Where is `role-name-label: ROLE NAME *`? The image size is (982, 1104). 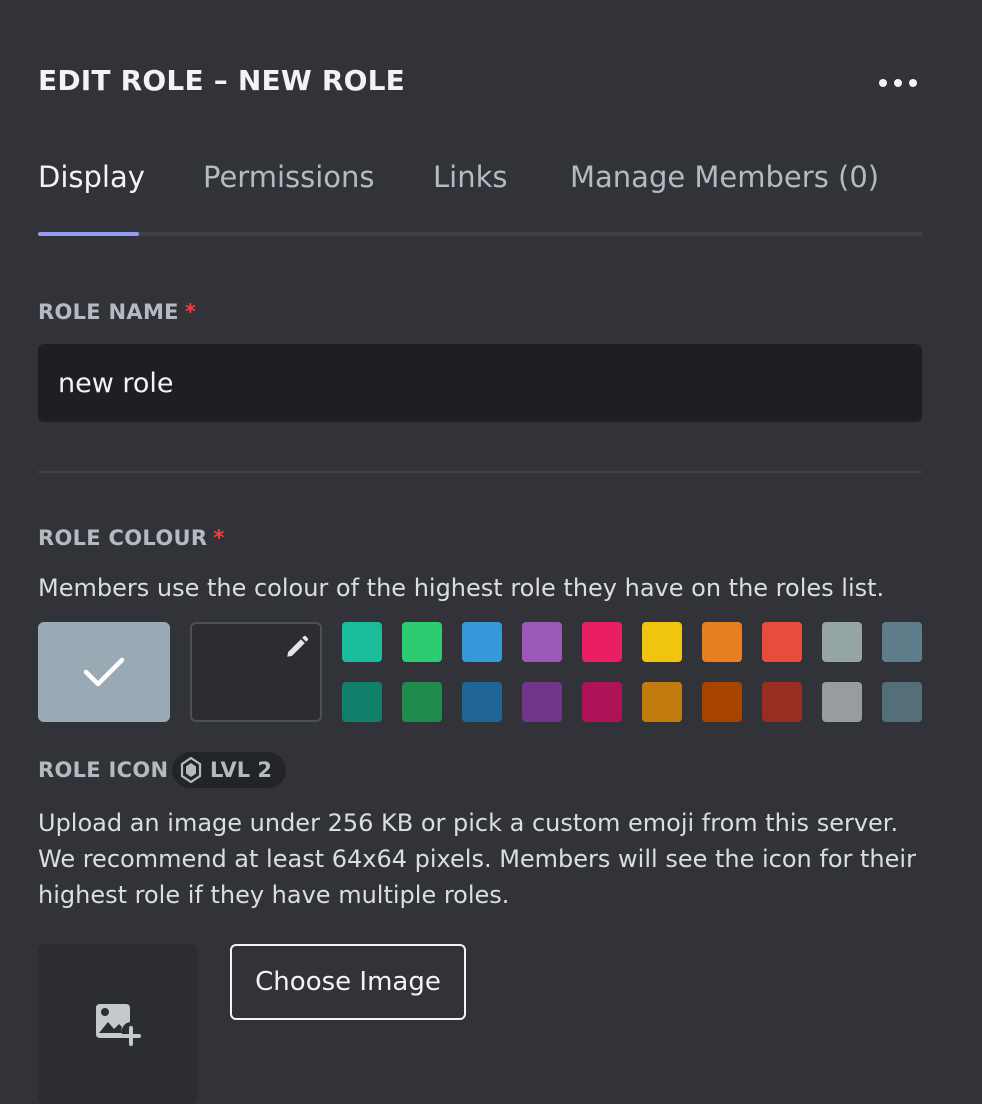
role-name-label: ROLE NAME * is located at coordinates (117, 312).